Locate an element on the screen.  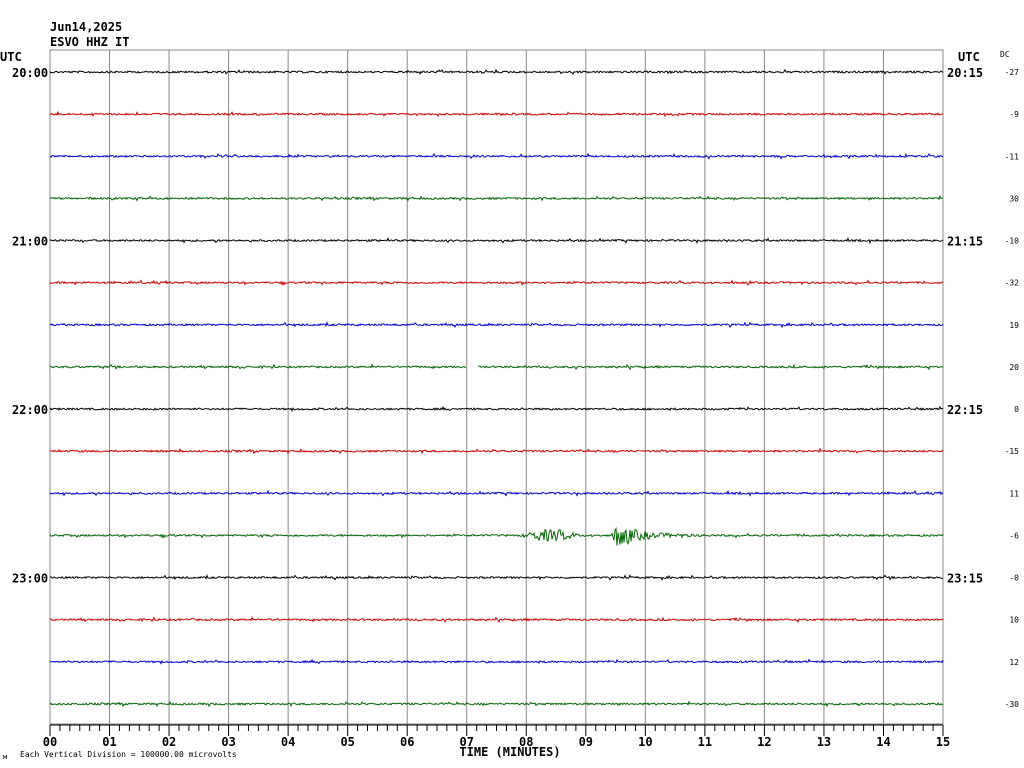
dc-header-label: DC is located at coordinates (1005, 54).